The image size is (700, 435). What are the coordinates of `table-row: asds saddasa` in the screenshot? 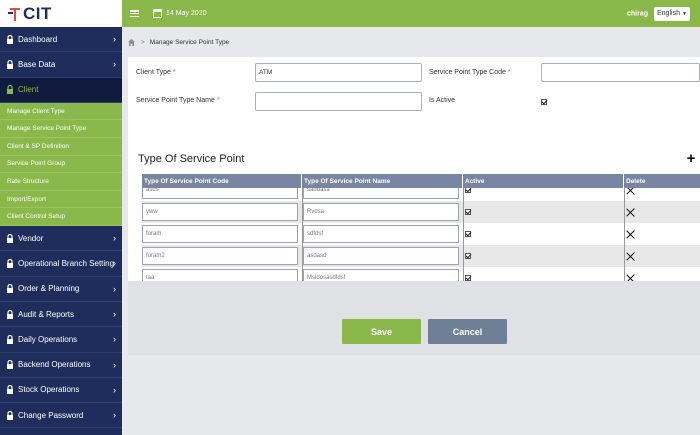 It's located at (421, 194).